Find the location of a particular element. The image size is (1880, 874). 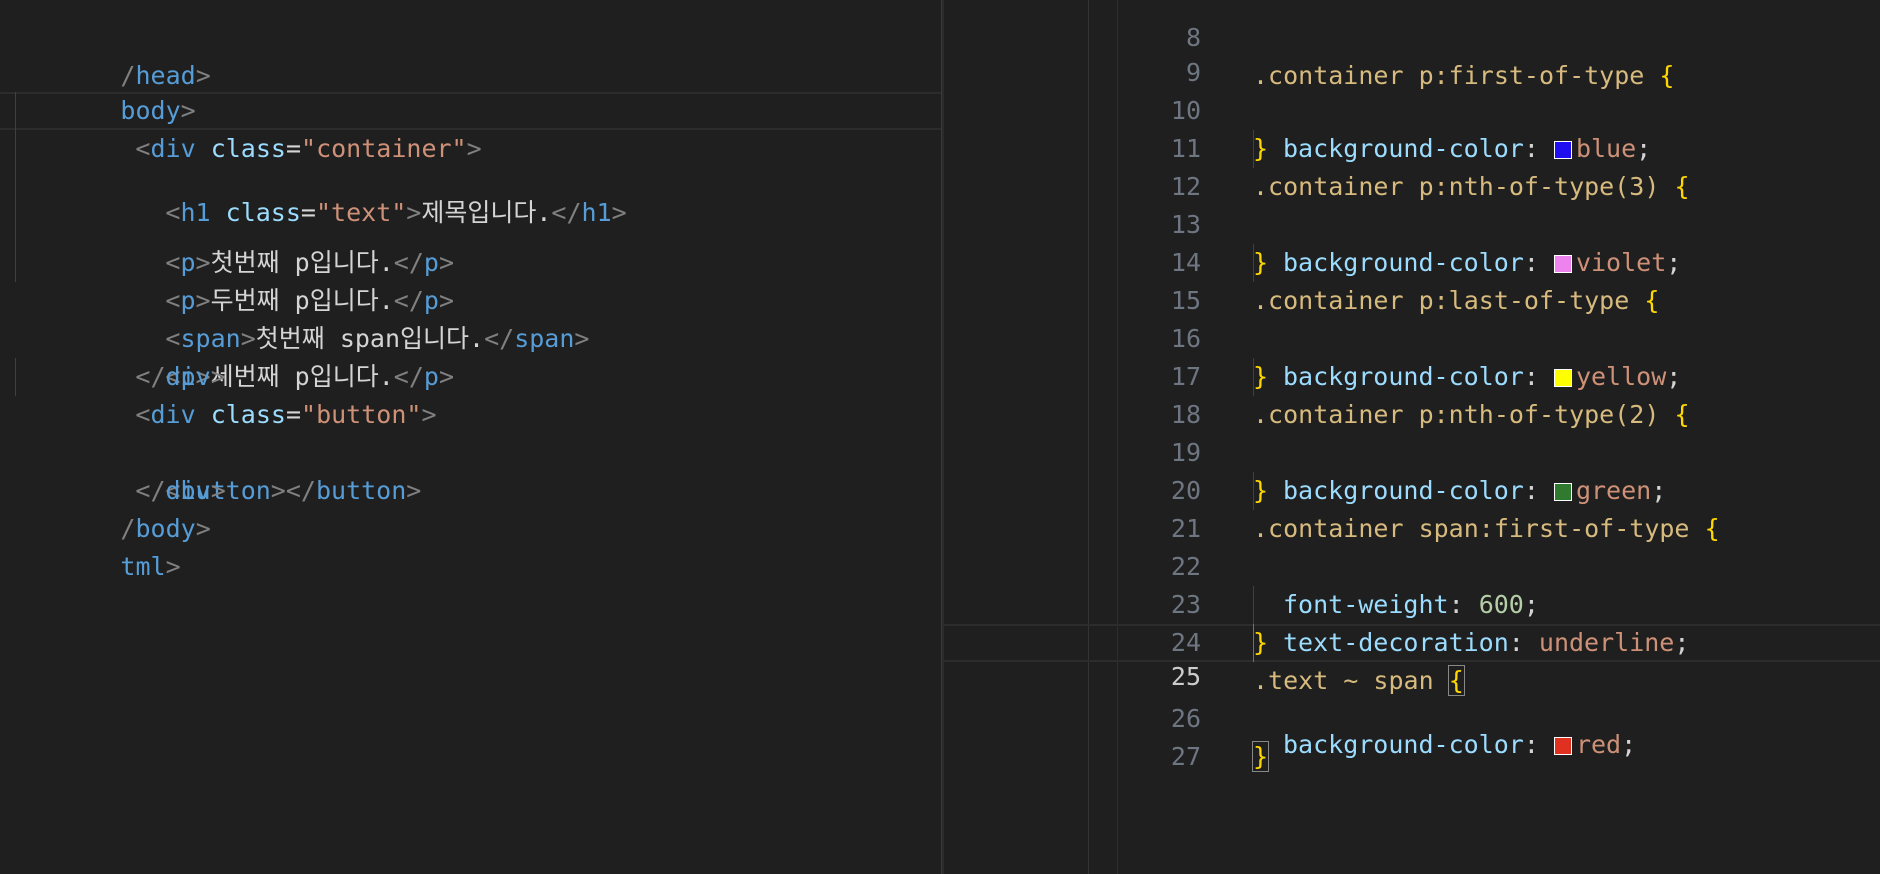

code-line: <p>두번째 p입니다.</p> is located at coordinates (470, 241).